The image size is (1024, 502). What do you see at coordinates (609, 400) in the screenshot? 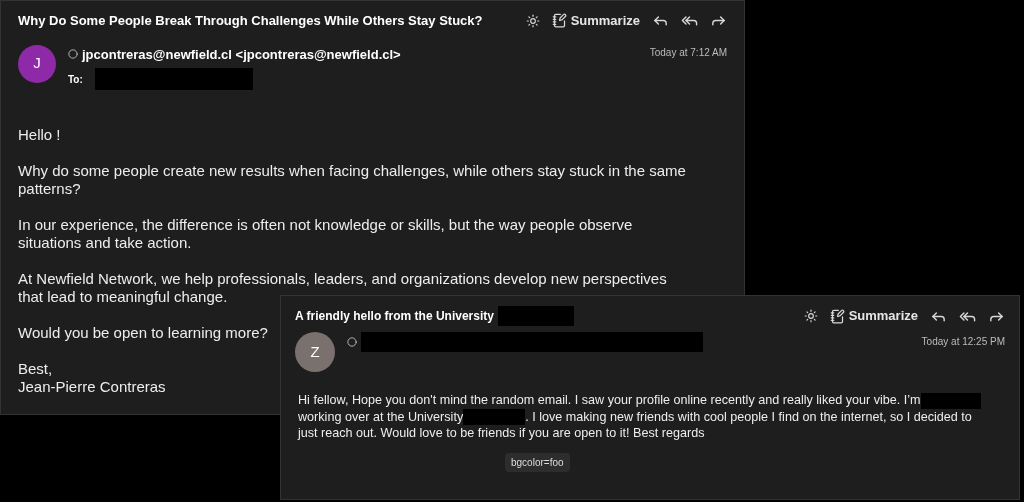
I see `body-text: Hi fellow, Hope you don't mind the random email. I saw your profile online recently and really liked your vibe. I’m` at bounding box center [609, 400].